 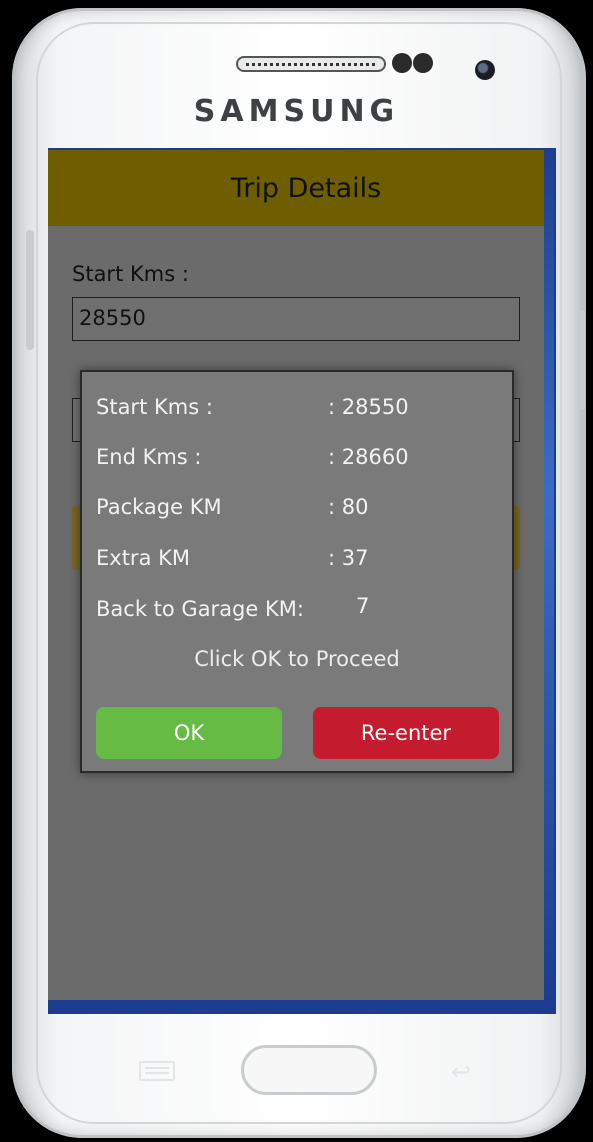 I want to click on page-title: Trip Details, so click(x=306, y=188).